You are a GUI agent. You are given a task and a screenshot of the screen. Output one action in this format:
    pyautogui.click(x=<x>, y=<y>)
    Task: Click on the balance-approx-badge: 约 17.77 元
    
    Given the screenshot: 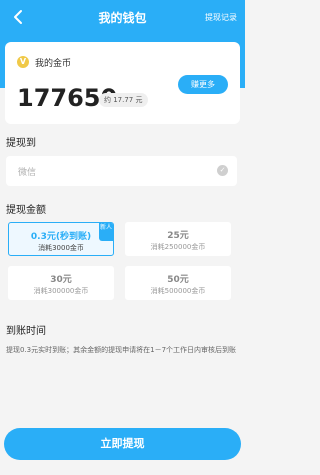 What is the action you would take?
    pyautogui.click(x=123, y=100)
    